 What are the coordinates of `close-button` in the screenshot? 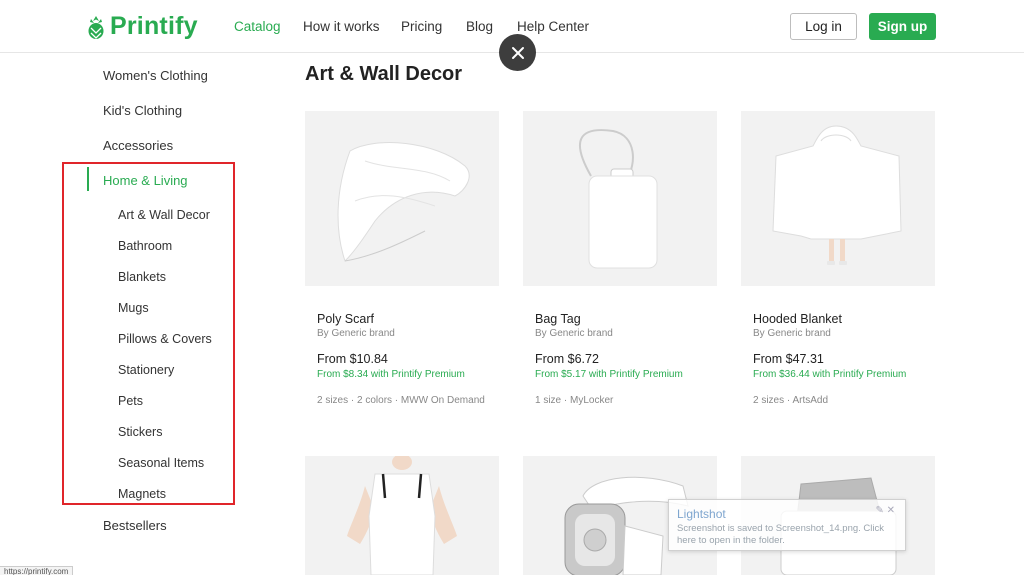 It's located at (517, 52).